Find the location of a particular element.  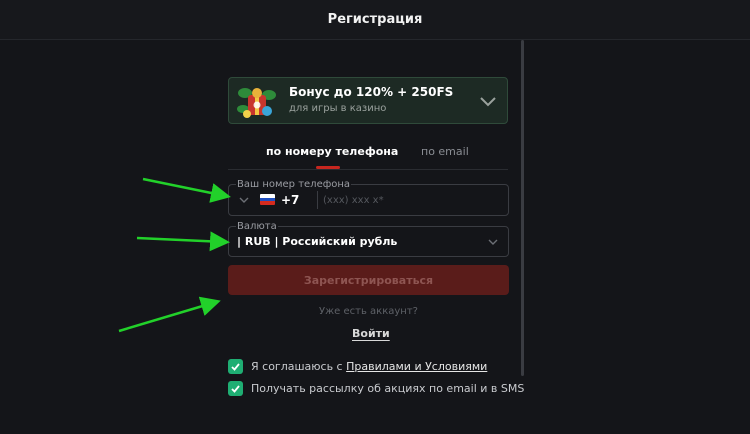

annotation-arrows is located at coordinates (174, 255).